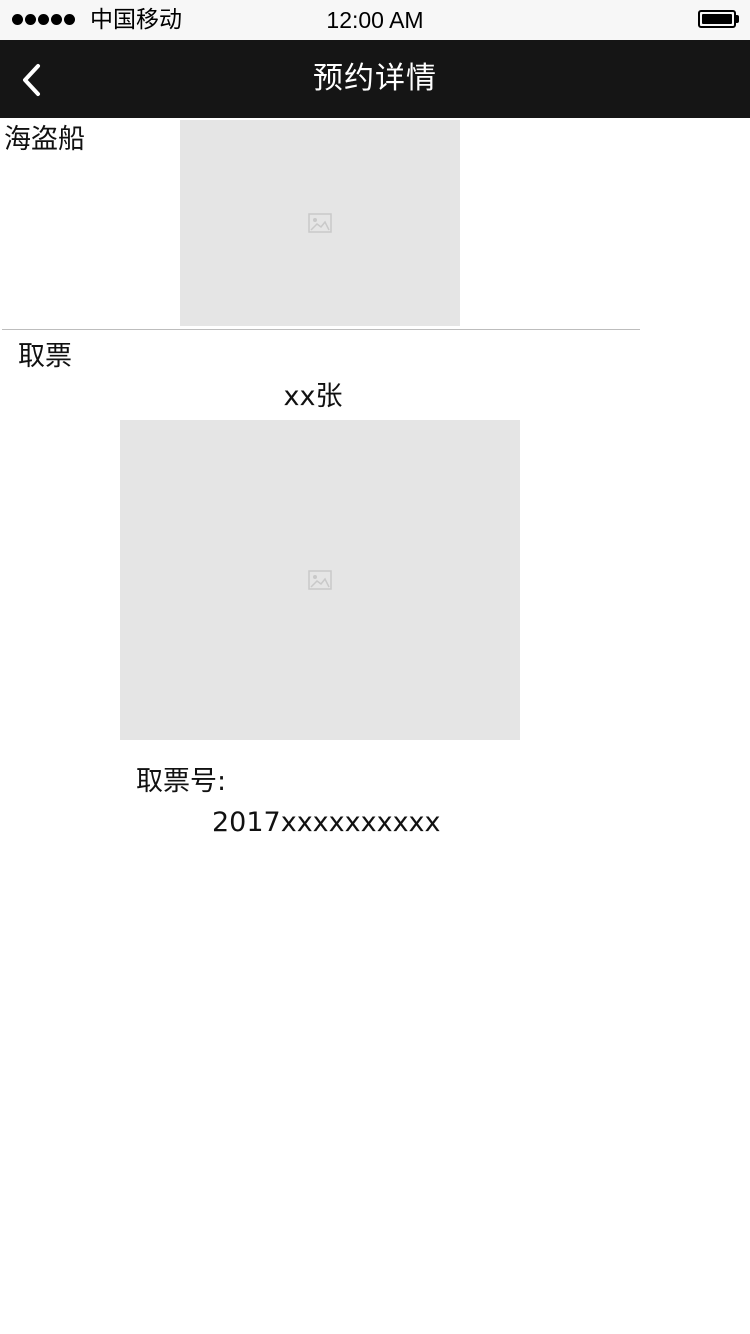  I want to click on status-time: 12:00 AM, so click(375, 20).